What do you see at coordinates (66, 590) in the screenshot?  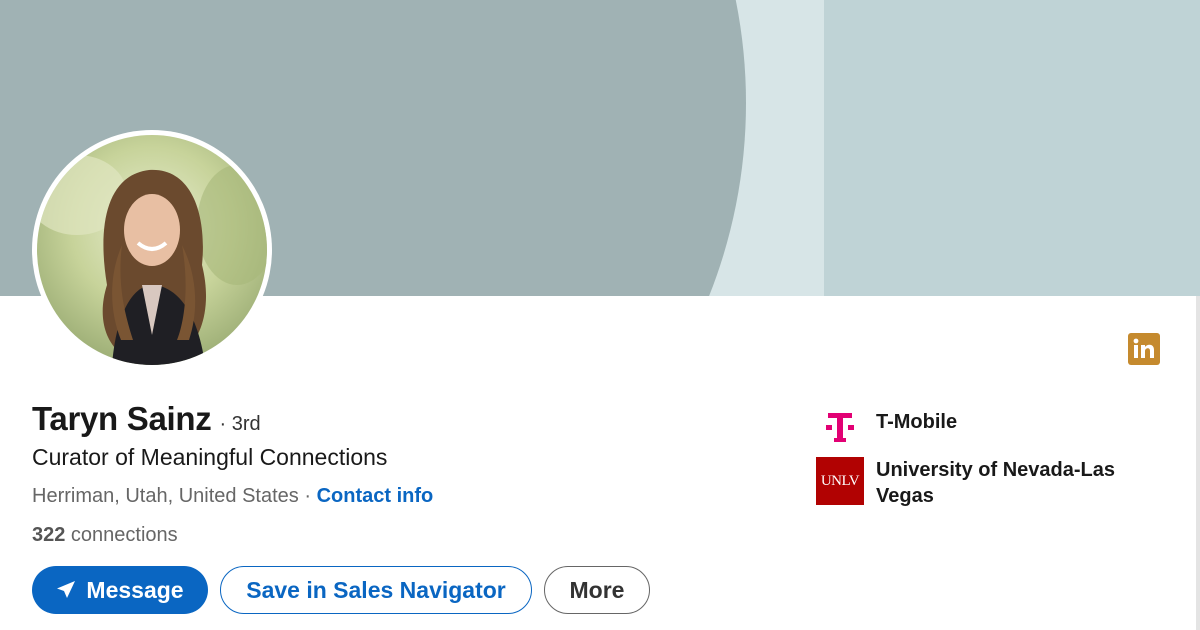 I see `send-icon` at bounding box center [66, 590].